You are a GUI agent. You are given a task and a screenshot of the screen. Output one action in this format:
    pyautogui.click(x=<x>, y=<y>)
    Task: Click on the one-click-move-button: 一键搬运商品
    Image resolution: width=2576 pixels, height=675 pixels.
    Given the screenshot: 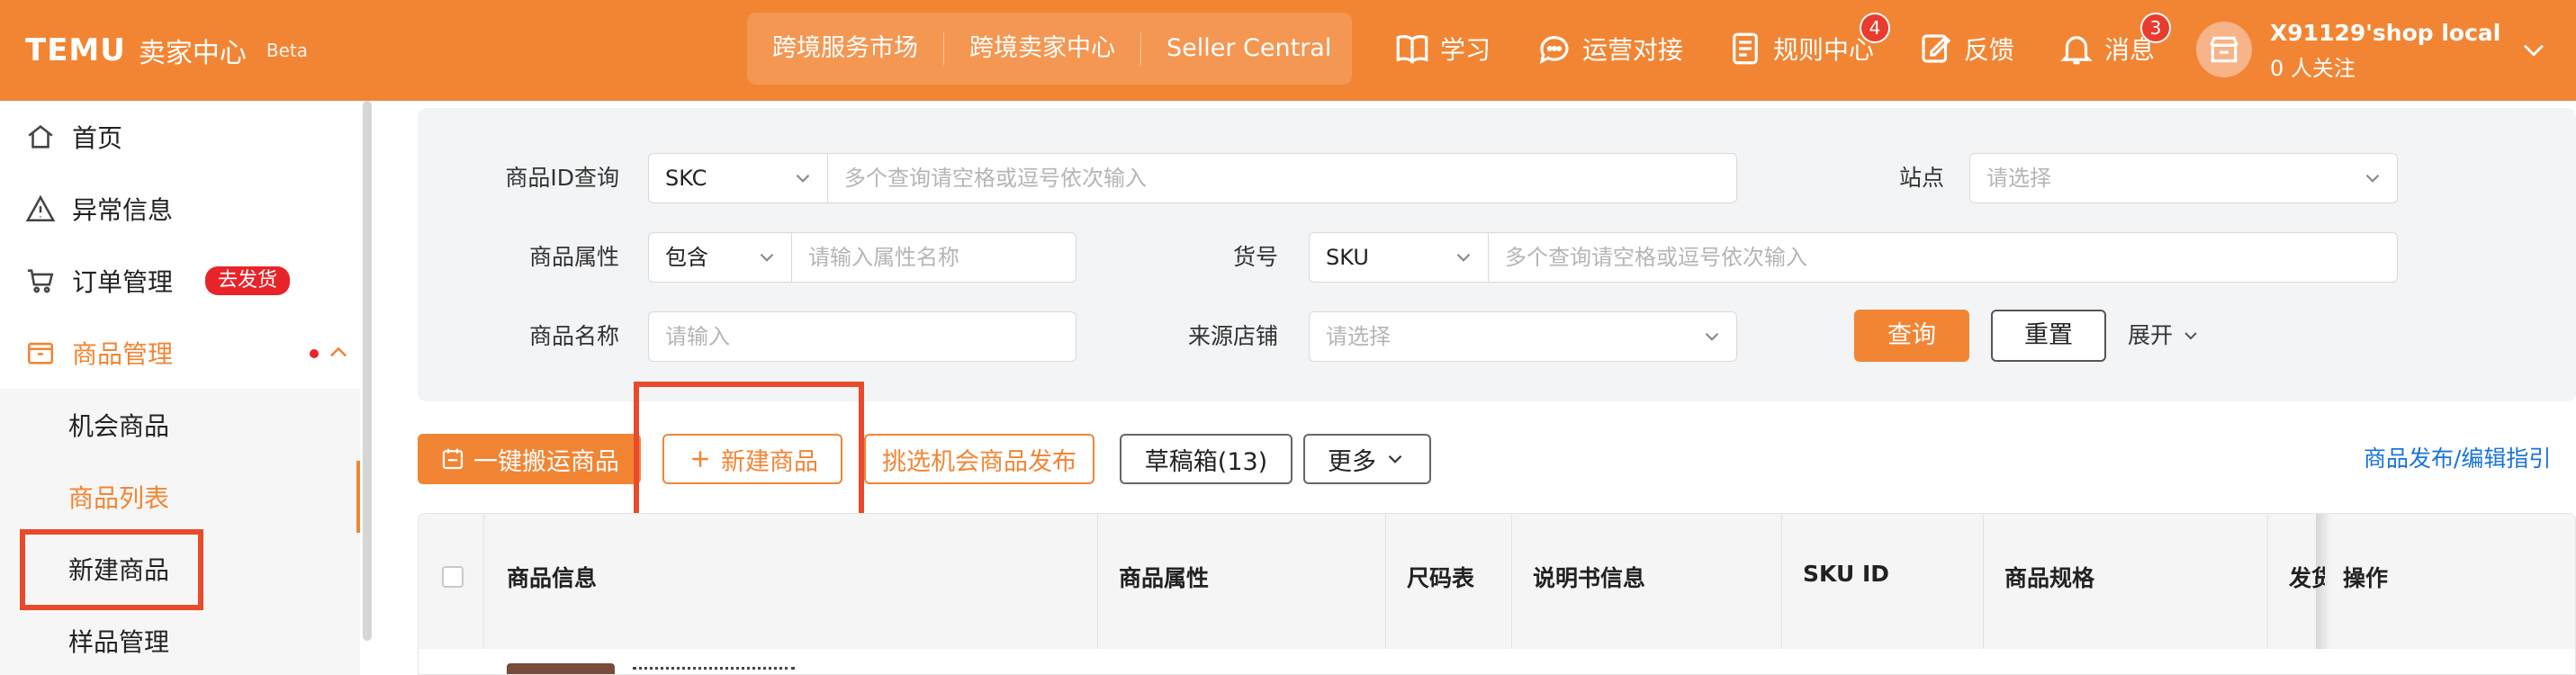 What is the action you would take?
    pyautogui.click(x=529, y=459)
    